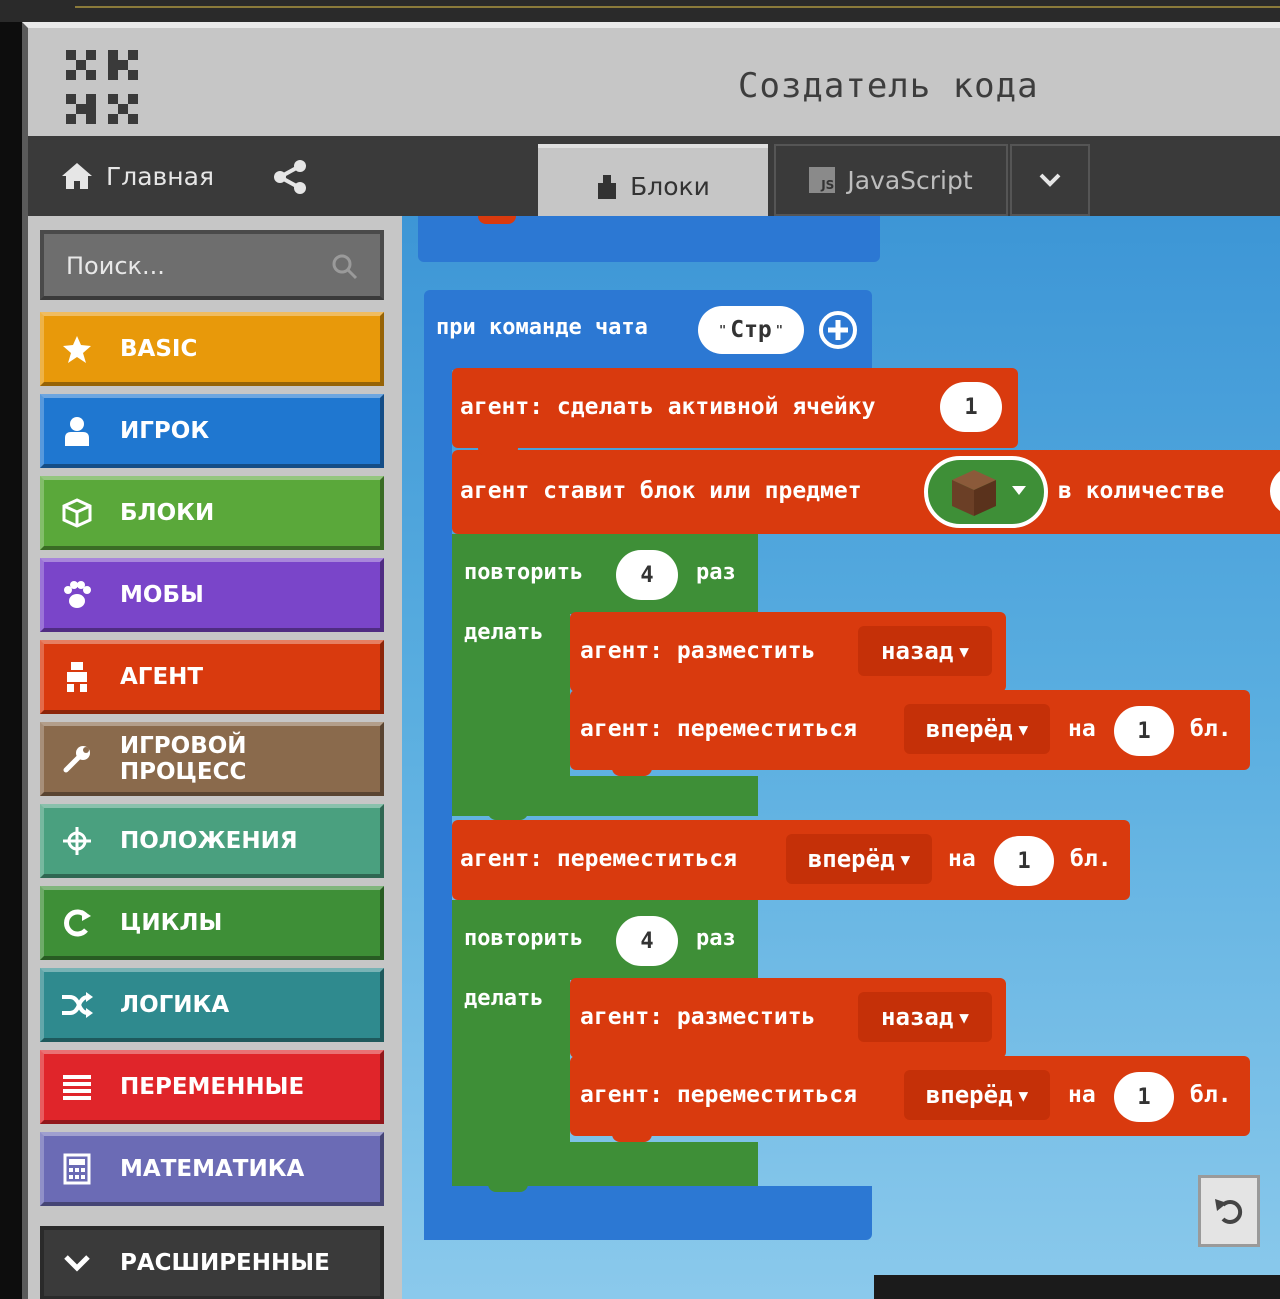  I want to click on repeat-loop-footer, so click(605, 1164).